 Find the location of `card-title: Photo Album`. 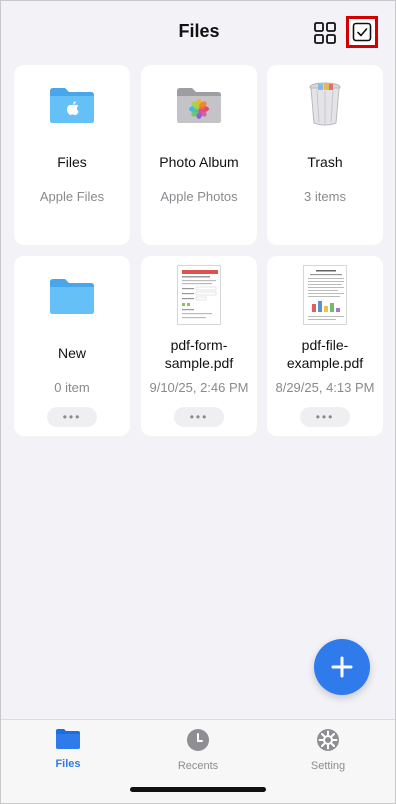

card-title: Photo Album is located at coordinates (199, 162).